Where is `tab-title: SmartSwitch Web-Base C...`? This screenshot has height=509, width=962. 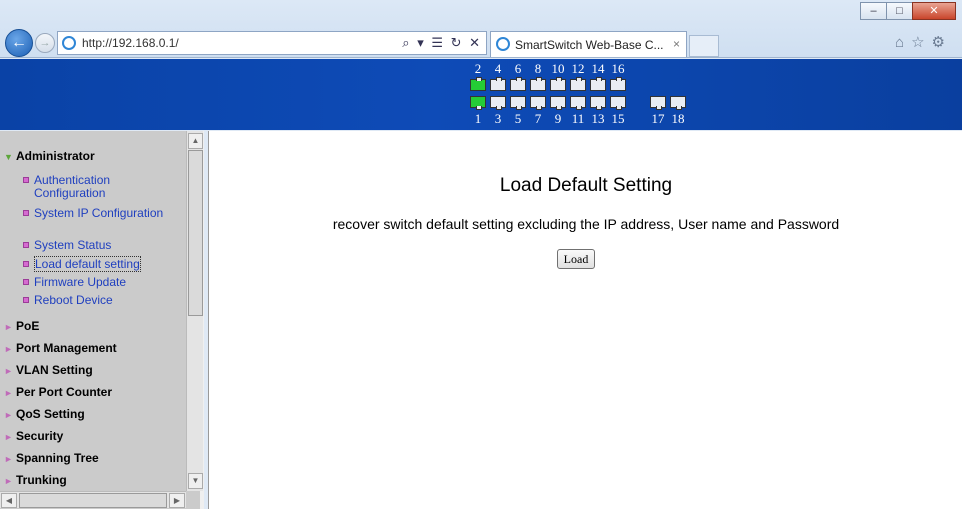
tab-title: SmartSwitch Web-Base C... is located at coordinates (589, 45).